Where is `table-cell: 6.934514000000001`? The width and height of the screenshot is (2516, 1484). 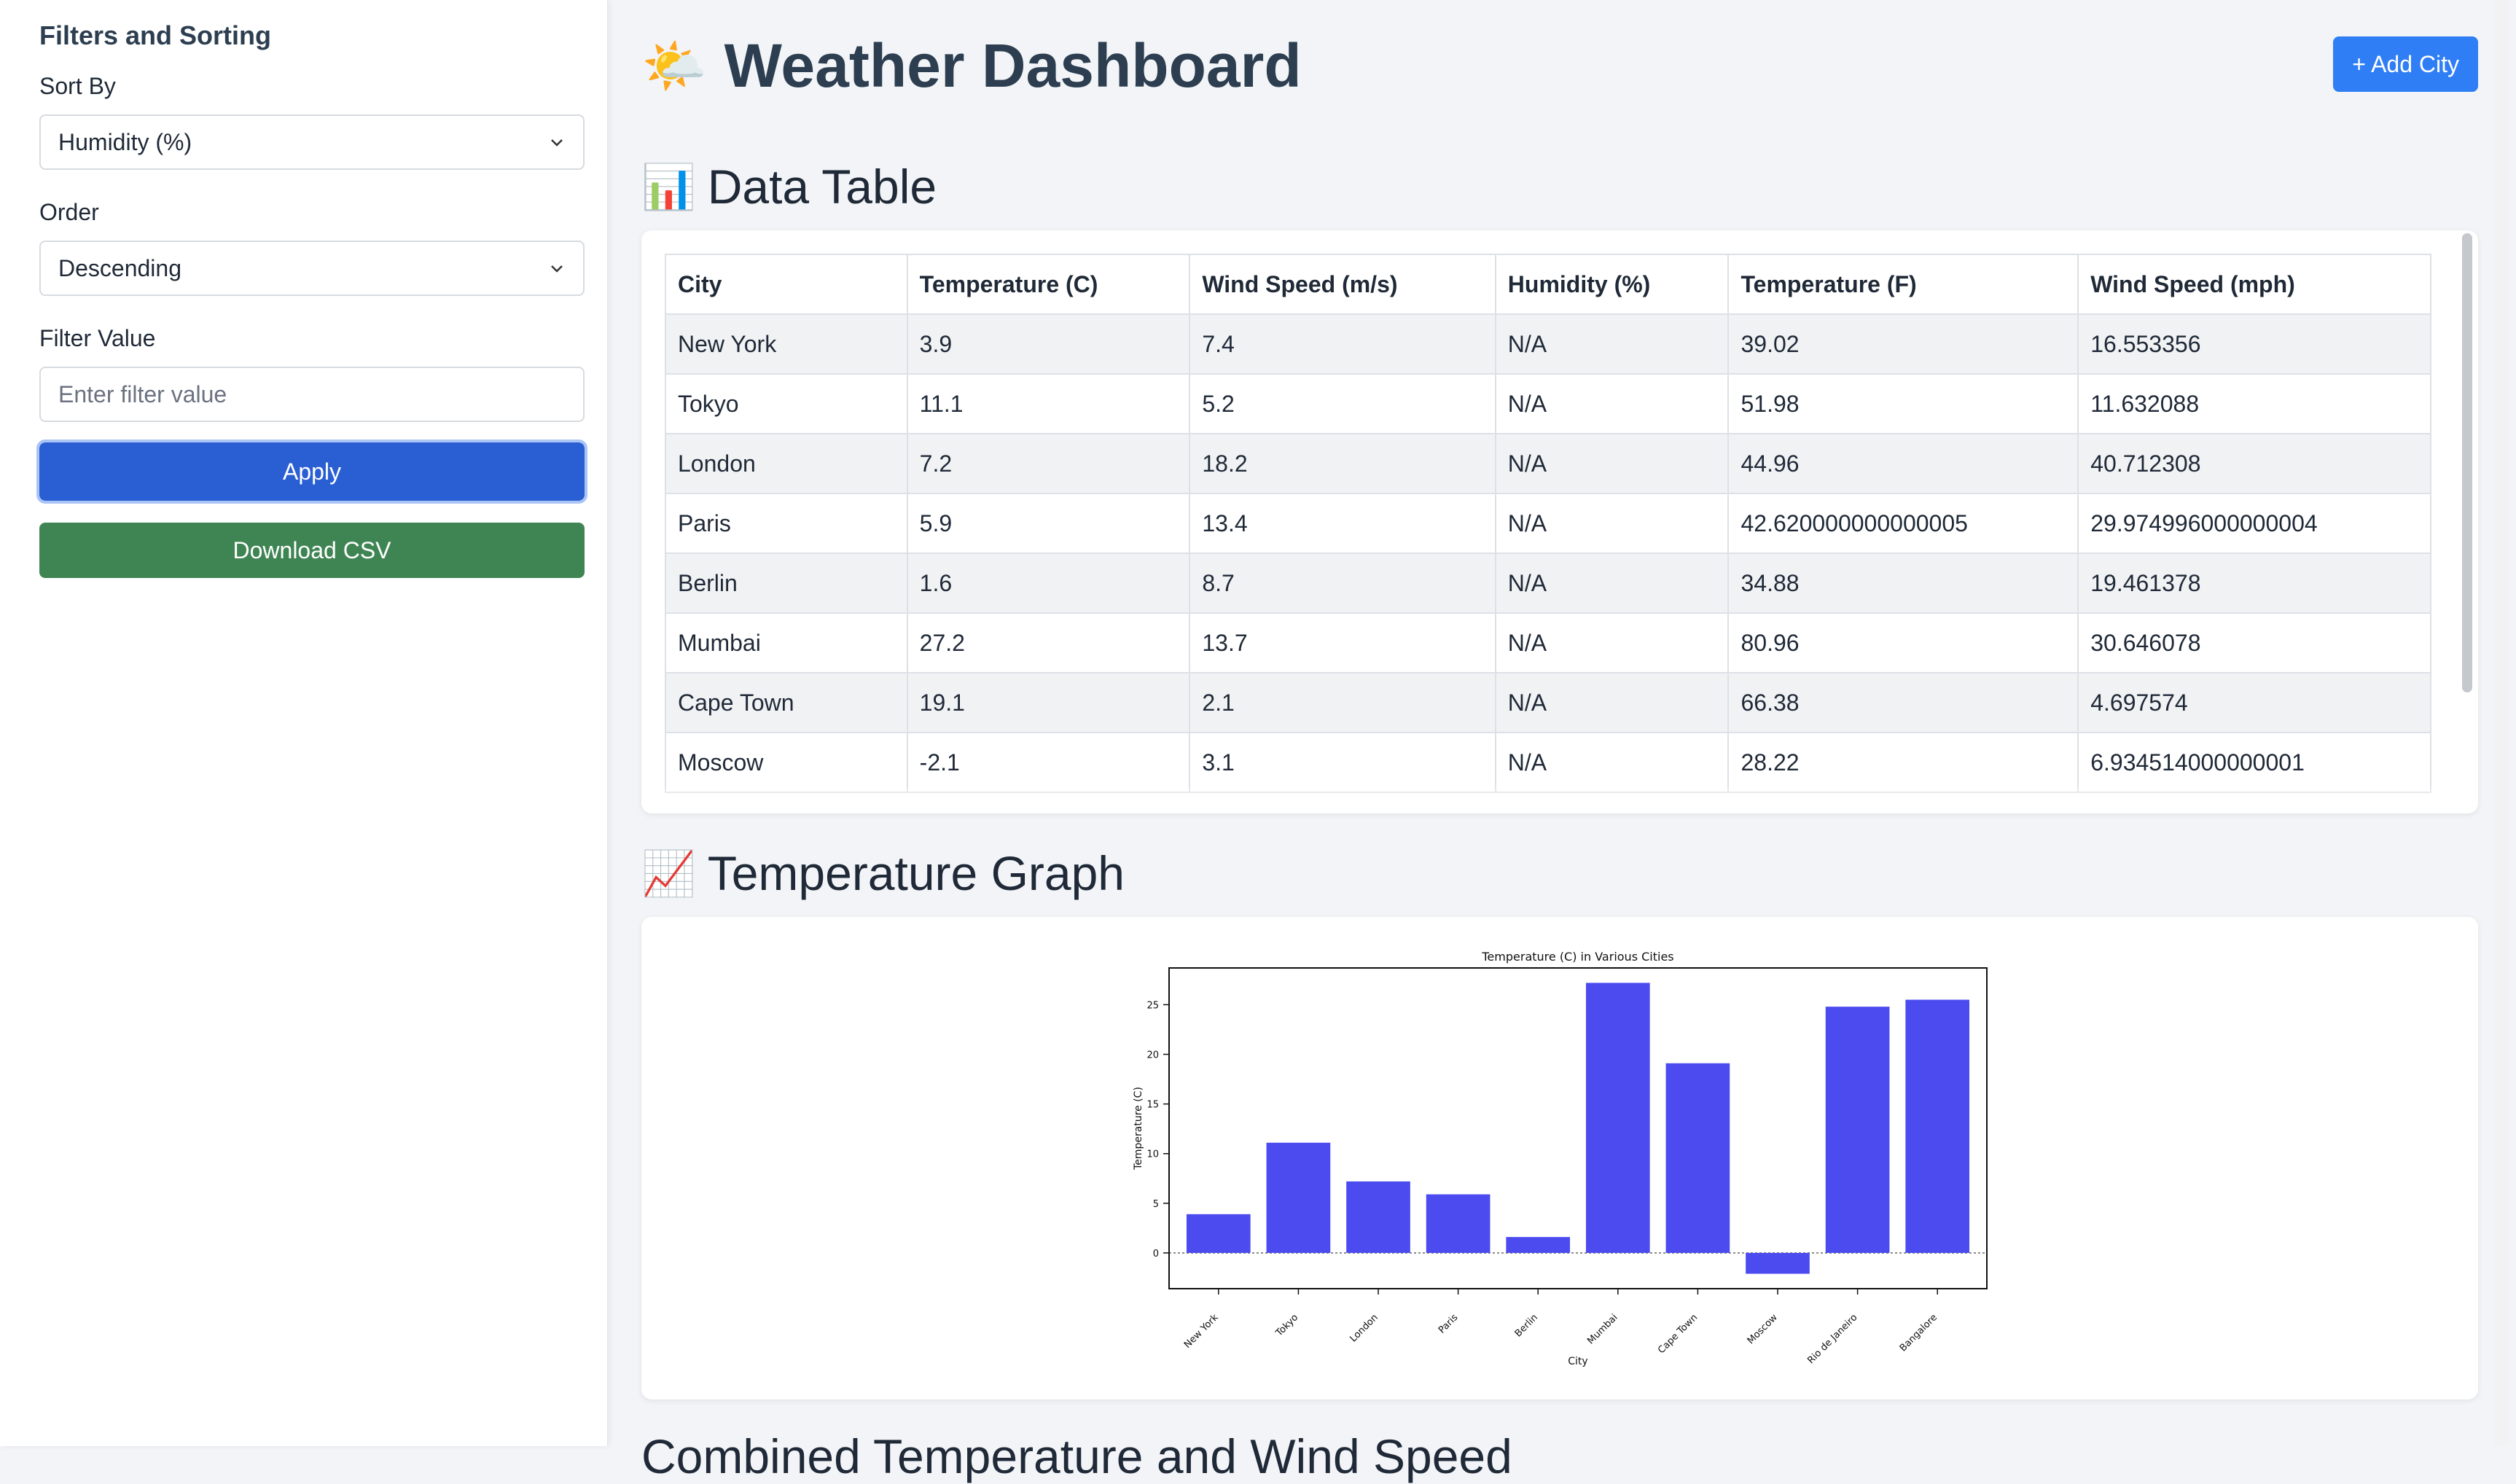
table-cell: 6.934514000000001 is located at coordinates (2254, 762).